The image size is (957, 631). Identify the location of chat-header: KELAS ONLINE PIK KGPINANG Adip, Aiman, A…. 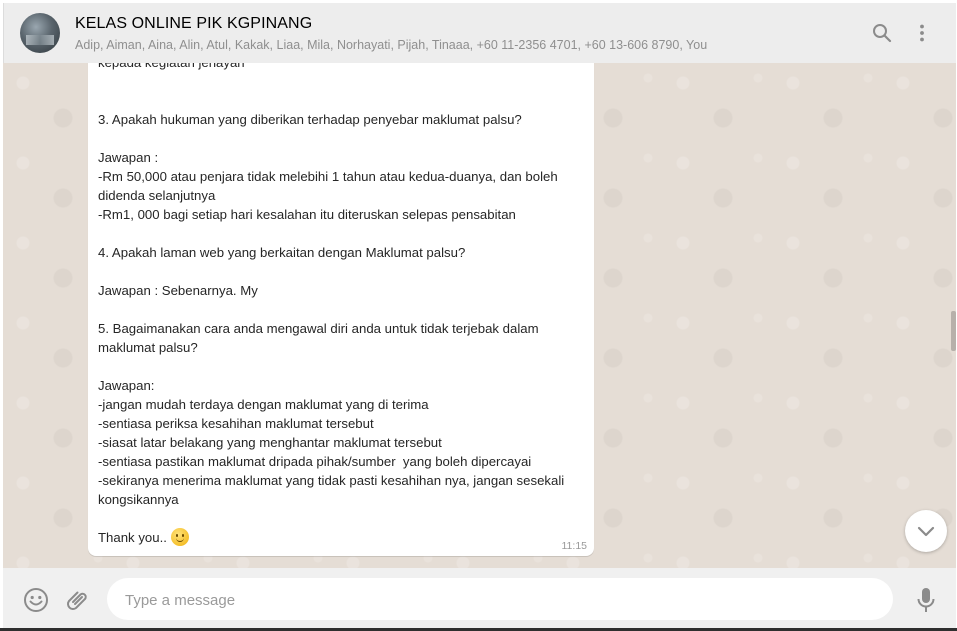
(479, 33).